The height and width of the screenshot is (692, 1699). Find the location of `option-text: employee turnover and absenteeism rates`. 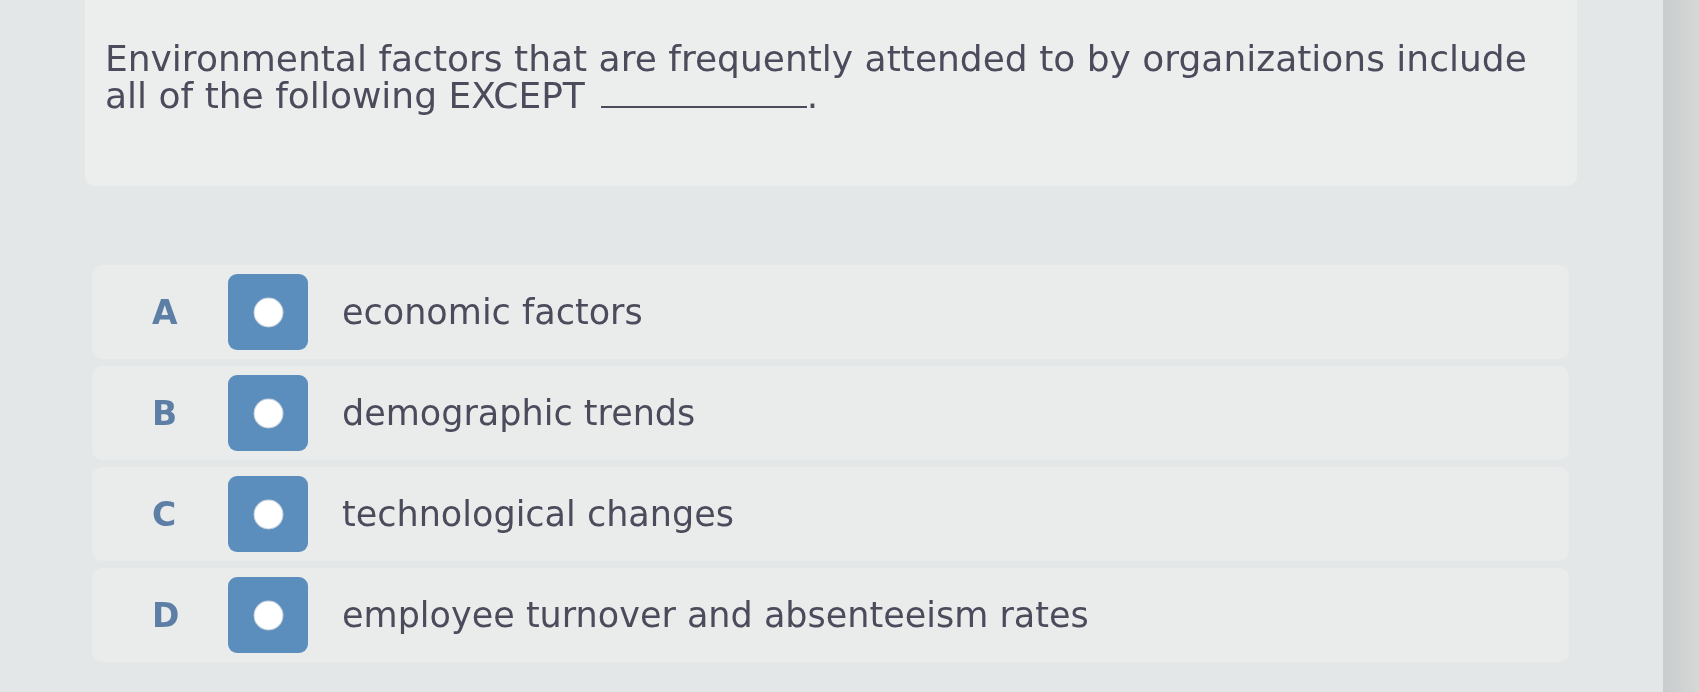

option-text: employee turnover and absenteeism rates is located at coordinates (715, 615).